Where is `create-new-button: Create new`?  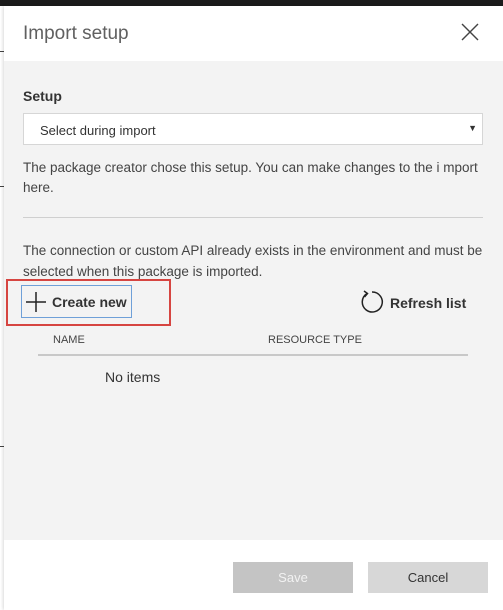
create-new-button: Create new is located at coordinates (76, 301).